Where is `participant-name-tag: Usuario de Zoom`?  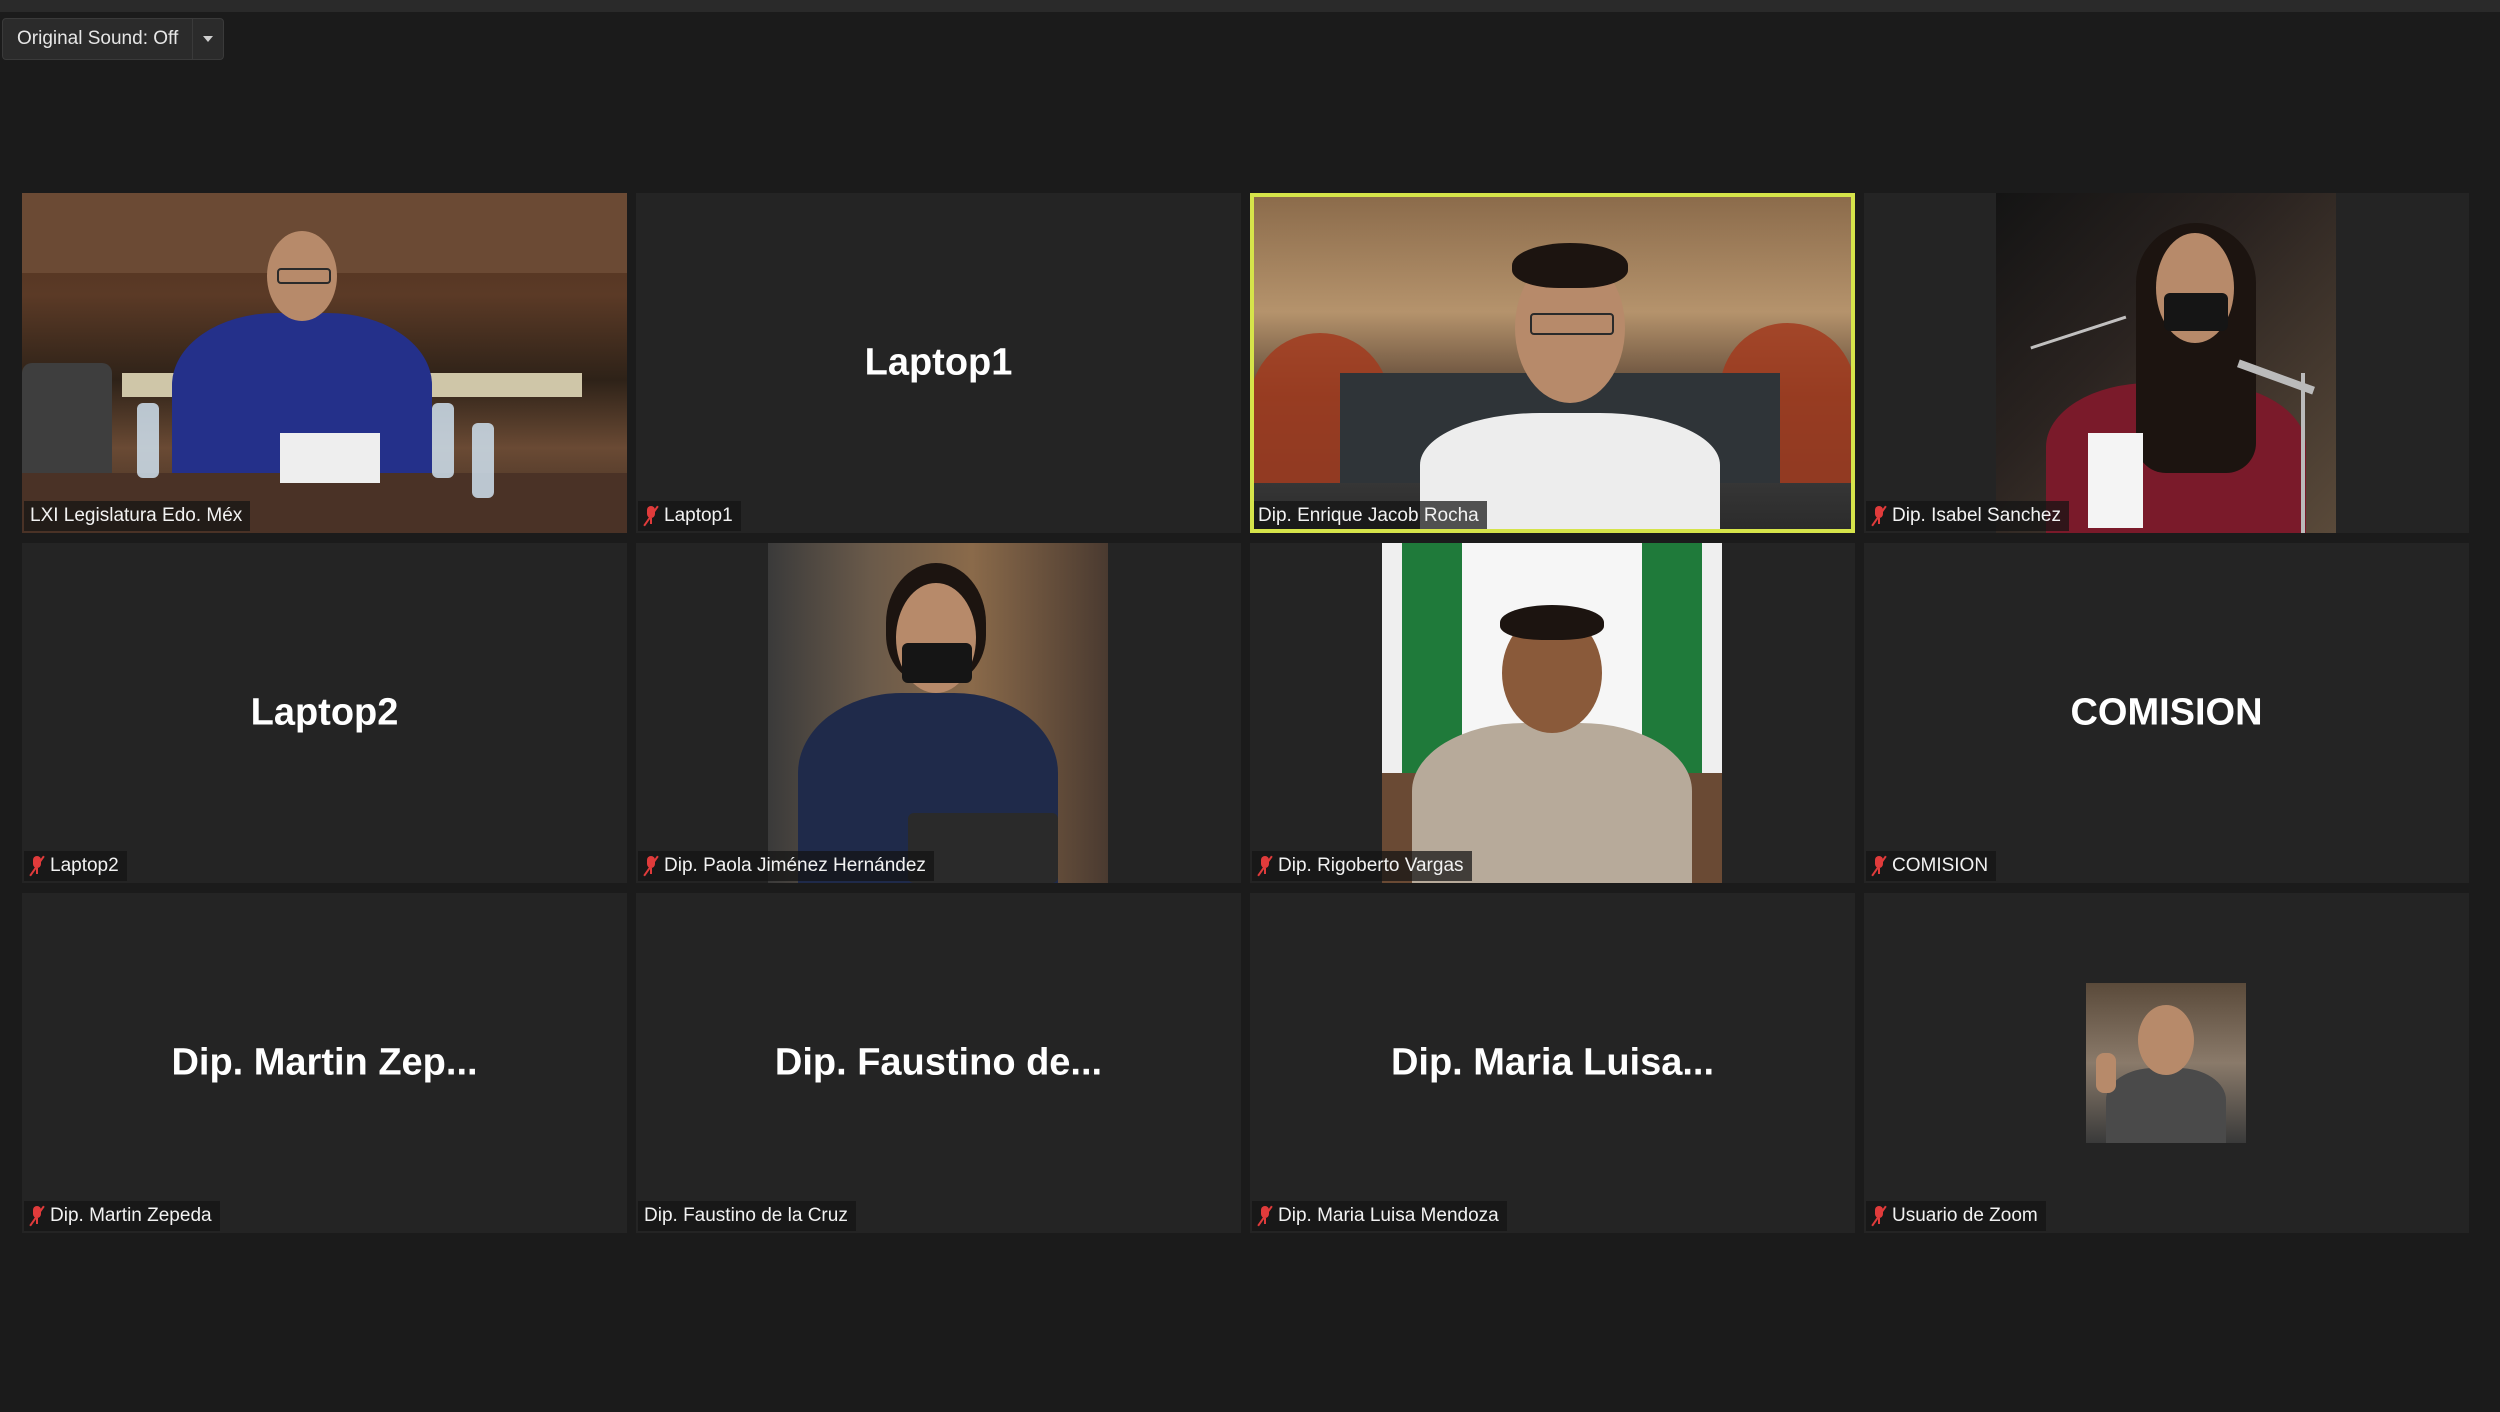 participant-name-tag: Usuario de Zoom is located at coordinates (1956, 1216).